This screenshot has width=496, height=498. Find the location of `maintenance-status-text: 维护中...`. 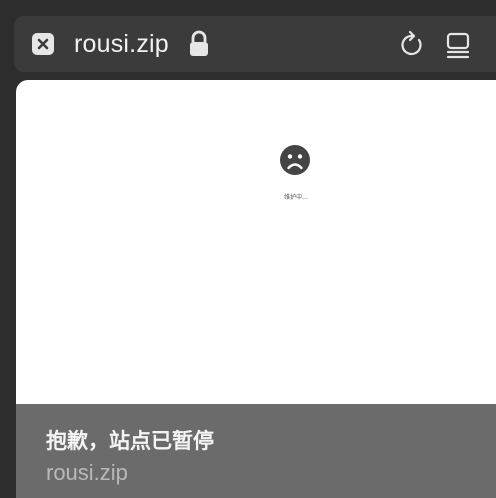

maintenance-status-text: 维护中... is located at coordinates (296, 197).